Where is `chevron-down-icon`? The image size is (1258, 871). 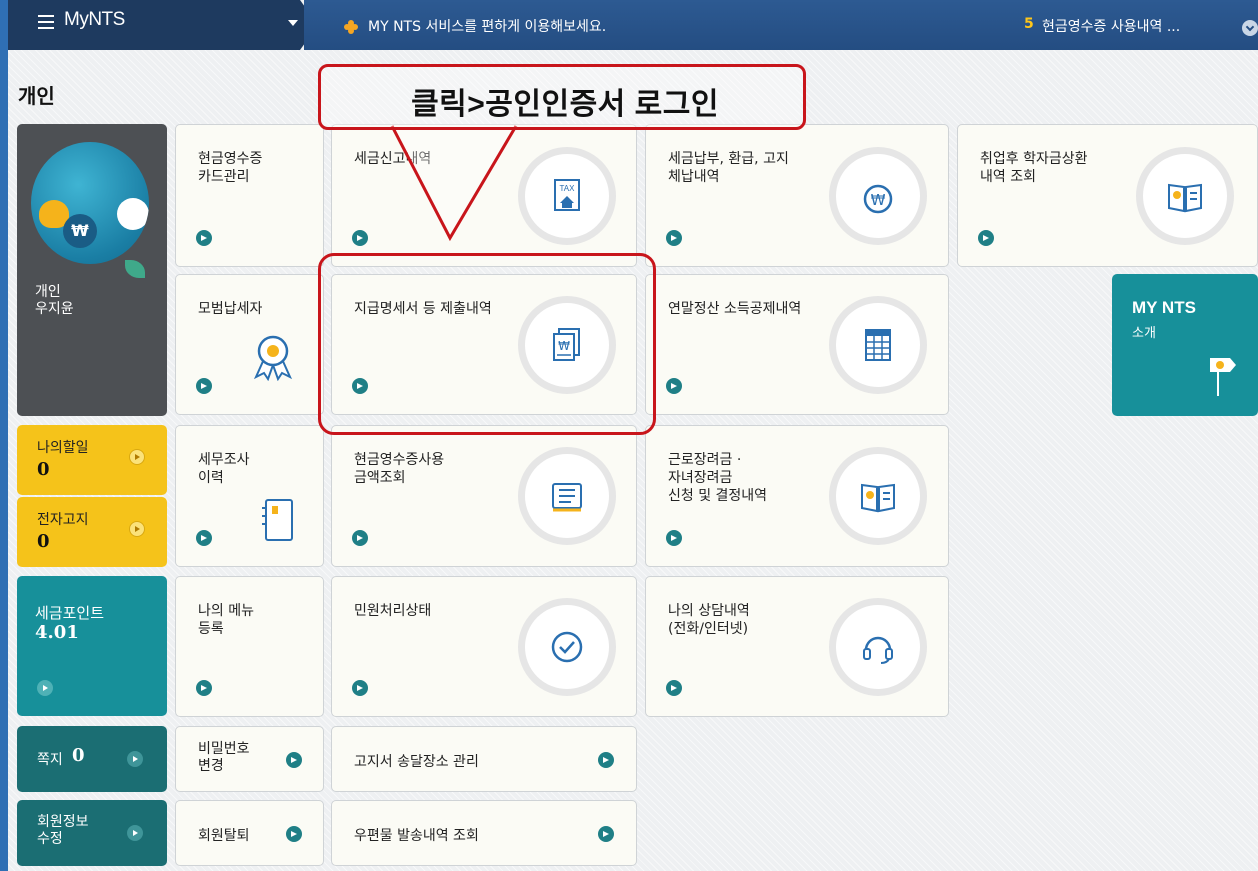 chevron-down-icon is located at coordinates (1250, 28).